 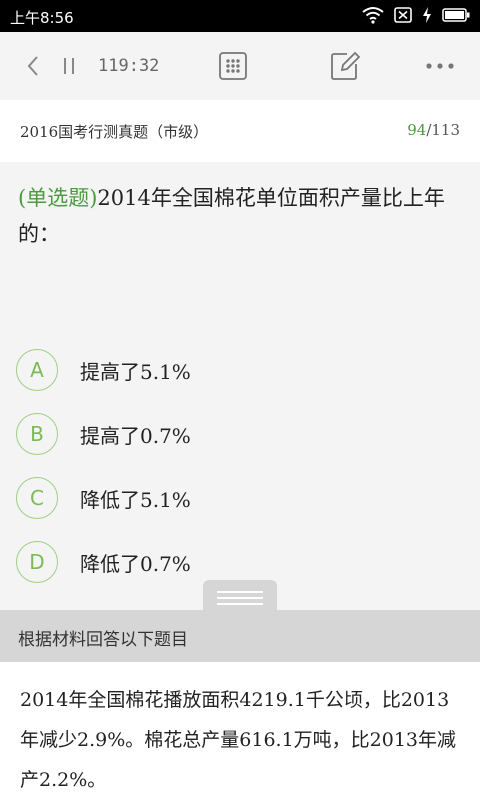 What do you see at coordinates (135, 435) in the screenshot?
I see `option-text: 提高了0.7%` at bounding box center [135, 435].